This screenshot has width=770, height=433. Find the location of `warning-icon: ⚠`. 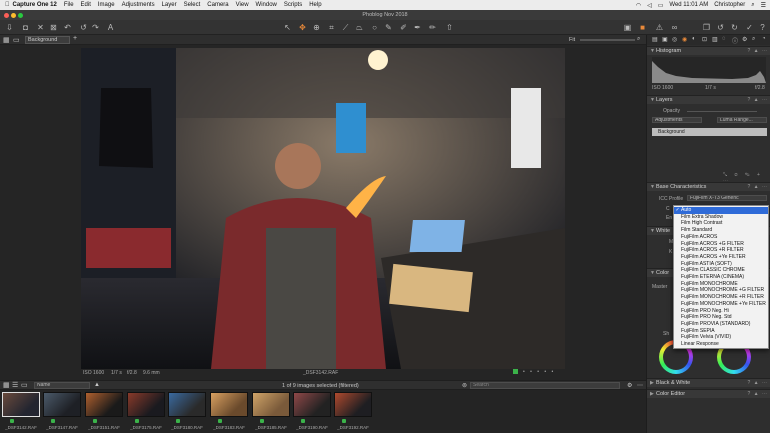

warning-icon: ⚠ is located at coordinates (659, 27).